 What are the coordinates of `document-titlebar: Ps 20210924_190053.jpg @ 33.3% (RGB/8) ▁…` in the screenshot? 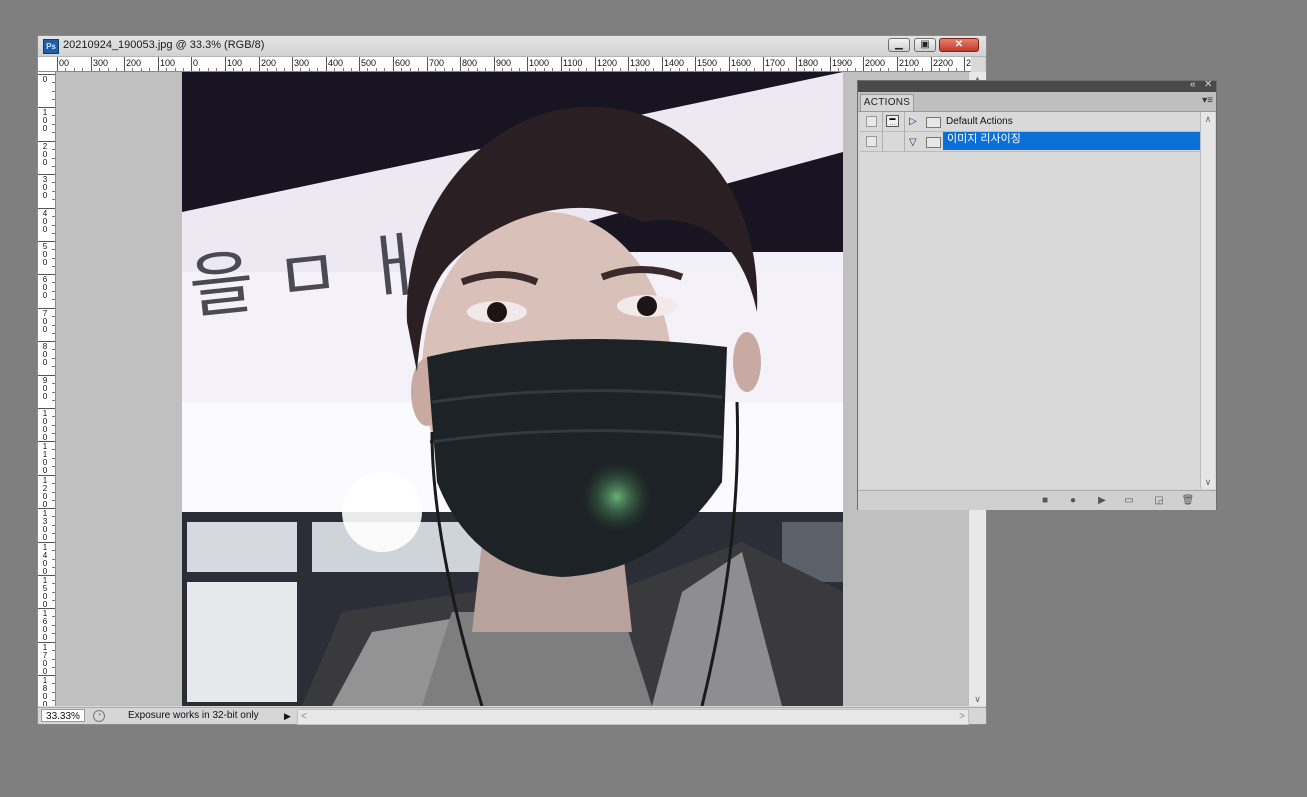 It's located at (512, 46).